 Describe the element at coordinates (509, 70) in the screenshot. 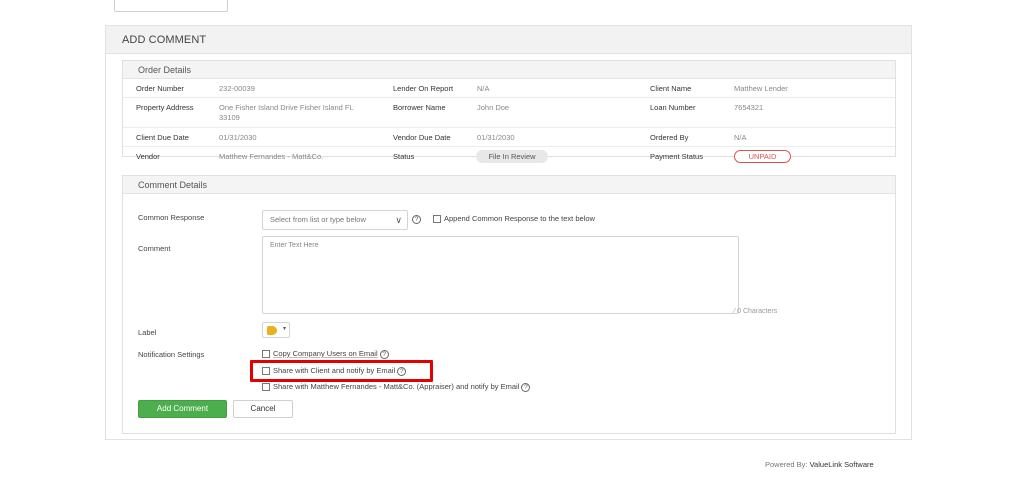

I see `order-details-title: Order Details` at that location.